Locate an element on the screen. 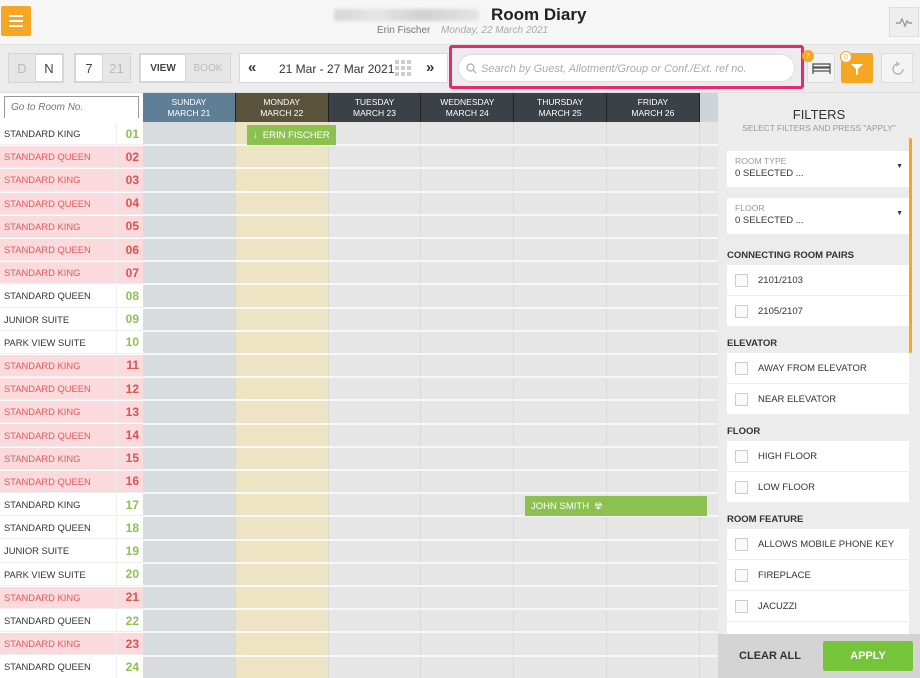  search-input is located at coordinates (633, 68).